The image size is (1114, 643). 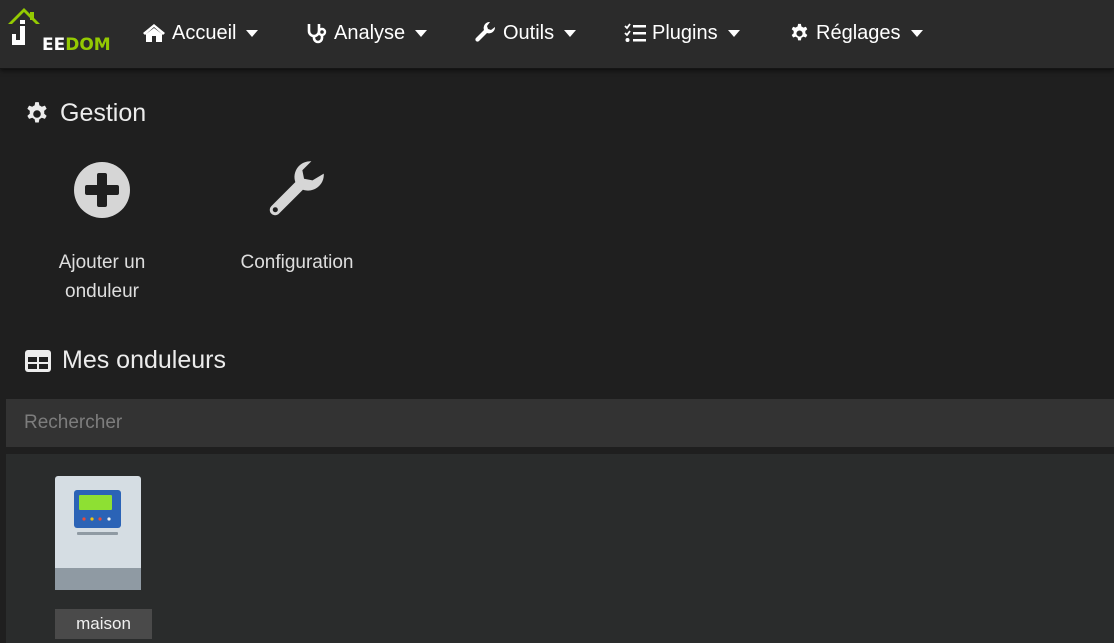 What do you see at coordinates (102, 277) in the screenshot?
I see `add-inverter-label: Ajouter un onduleur` at bounding box center [102, 277].